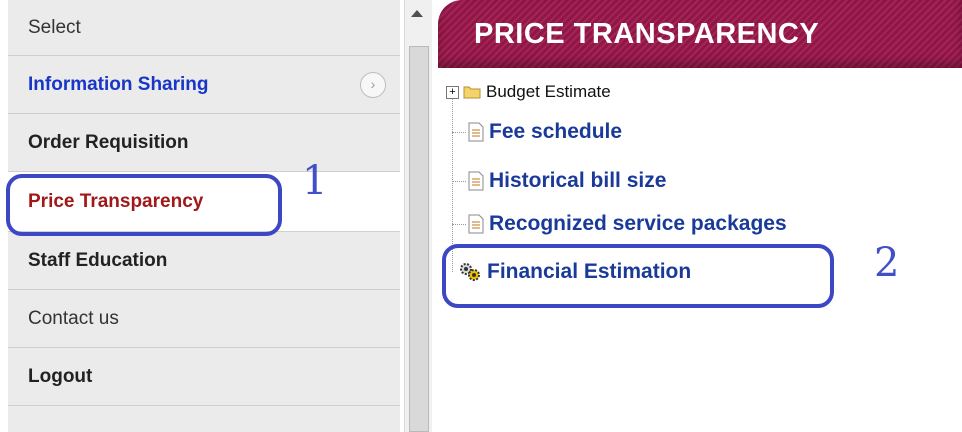 The image size is (962, 432). What do you see at coordinates (98, 260) in the screenshot?
I see `sidebar-item-label: Staff Education` at bounding box center [98, 260].